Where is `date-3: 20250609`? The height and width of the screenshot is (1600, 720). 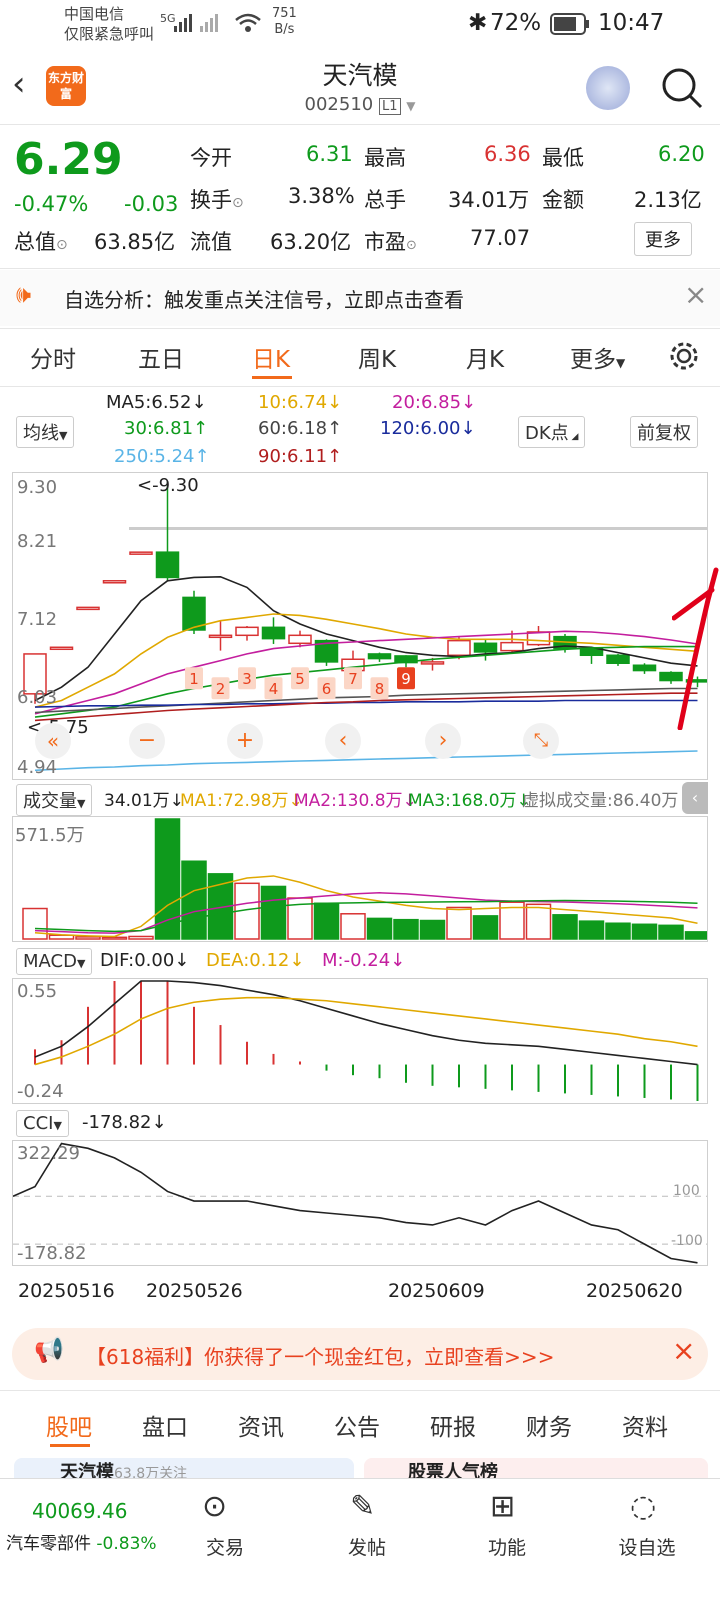 date-3: 20250609 is located at coordinates (436, 1291).